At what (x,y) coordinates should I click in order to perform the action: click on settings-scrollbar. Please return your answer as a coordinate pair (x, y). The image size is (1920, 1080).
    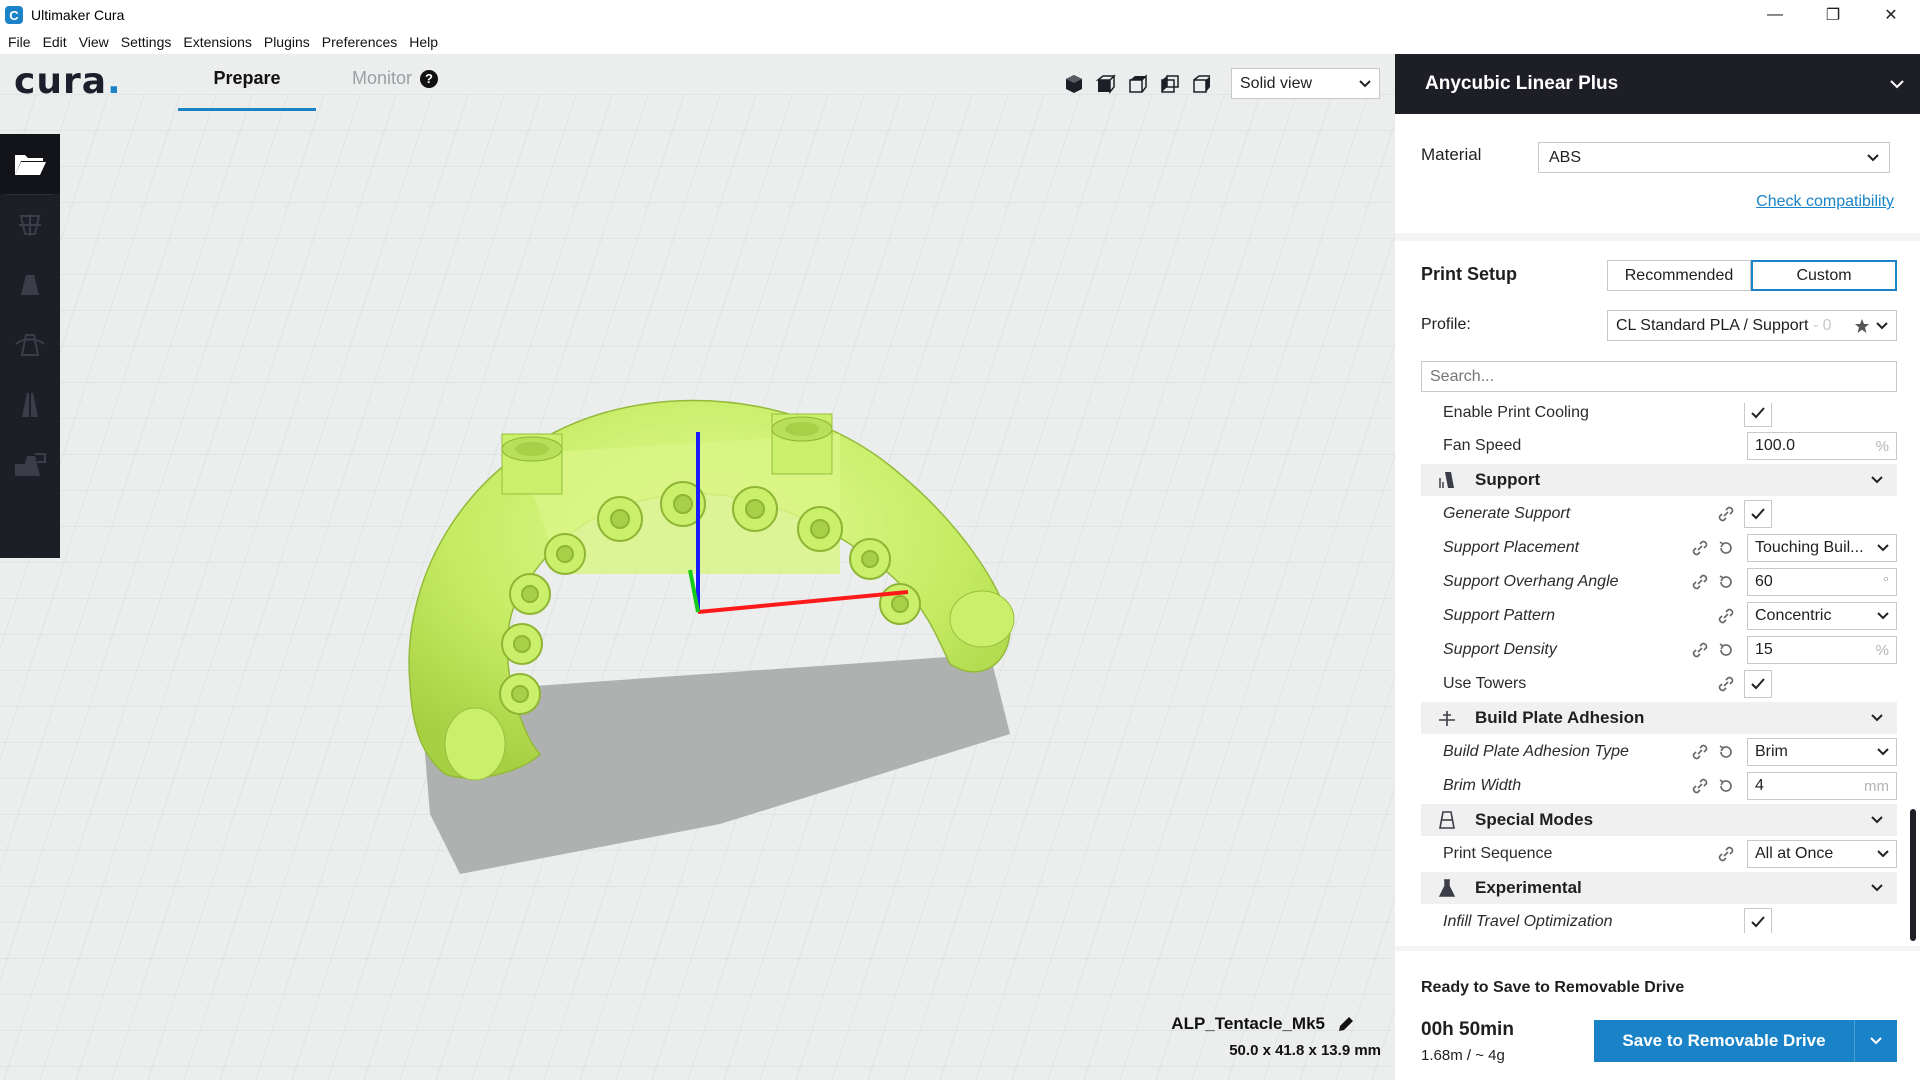
    Looking at the image, I should click on (1913, 875).